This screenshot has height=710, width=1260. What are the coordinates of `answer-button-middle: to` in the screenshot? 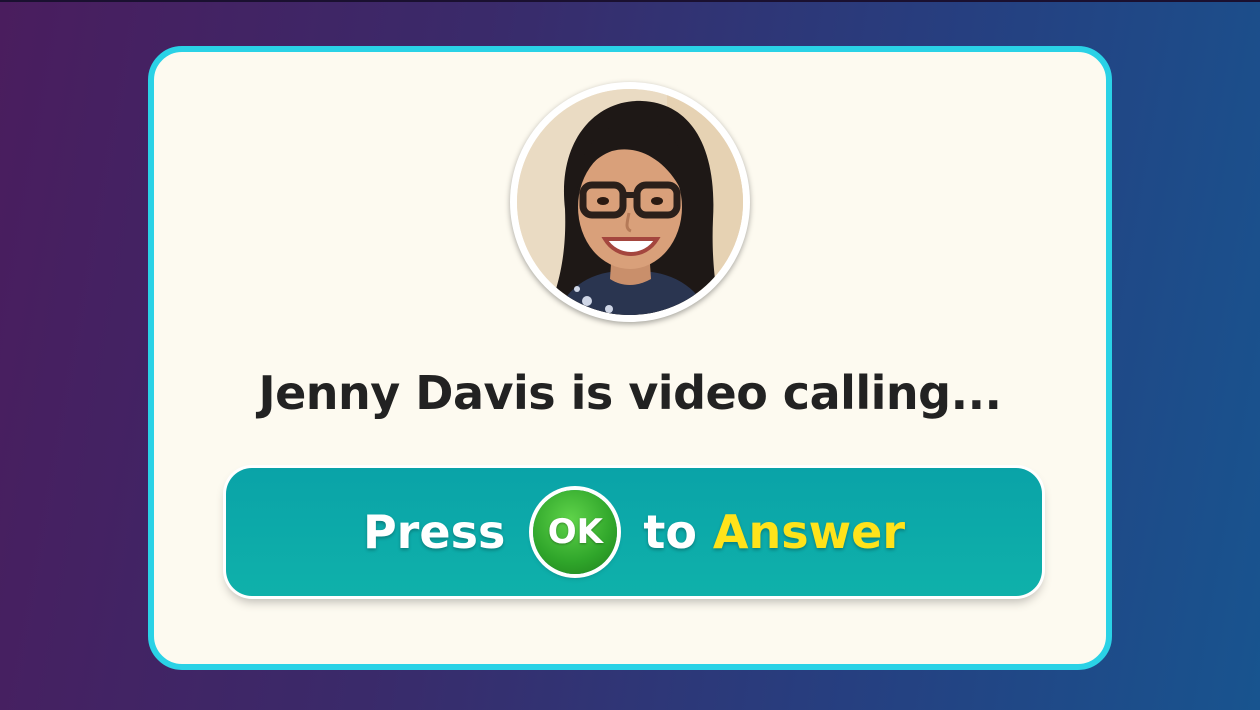 It's located at (670, 532).